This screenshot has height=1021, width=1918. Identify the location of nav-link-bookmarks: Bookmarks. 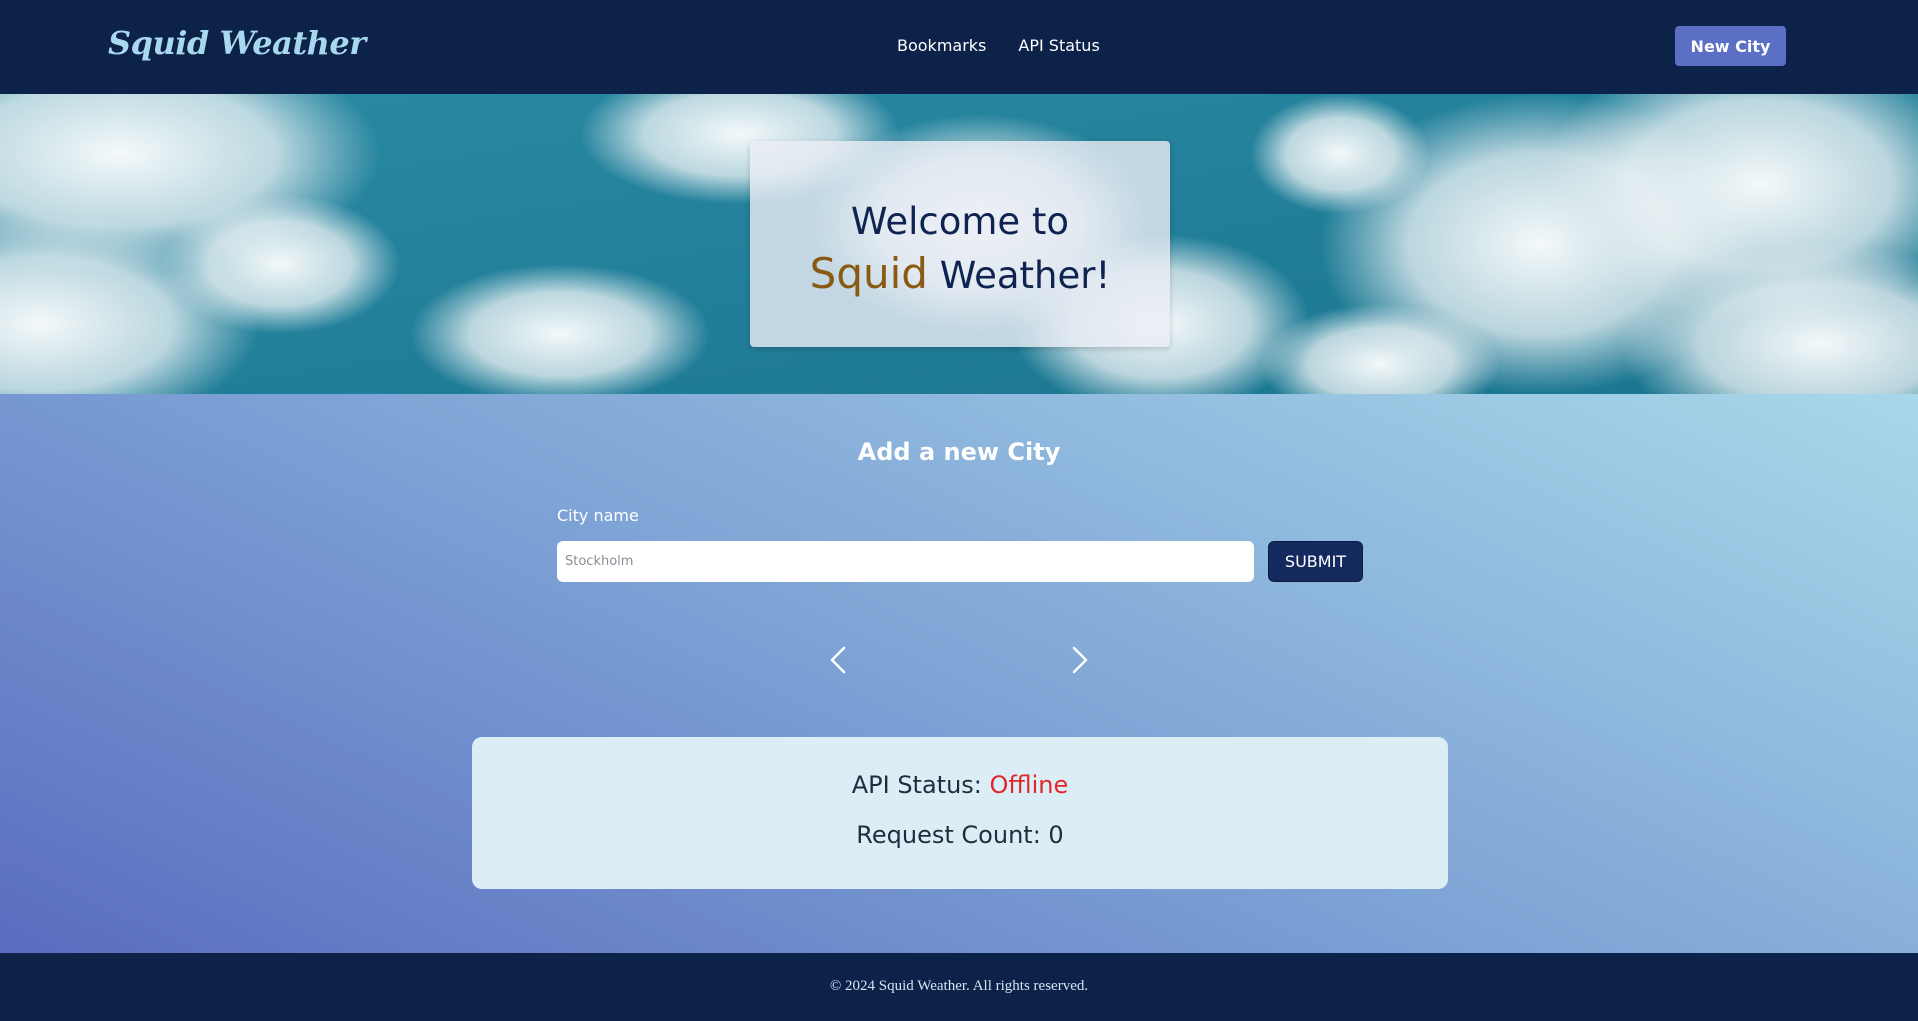
(941, 45).